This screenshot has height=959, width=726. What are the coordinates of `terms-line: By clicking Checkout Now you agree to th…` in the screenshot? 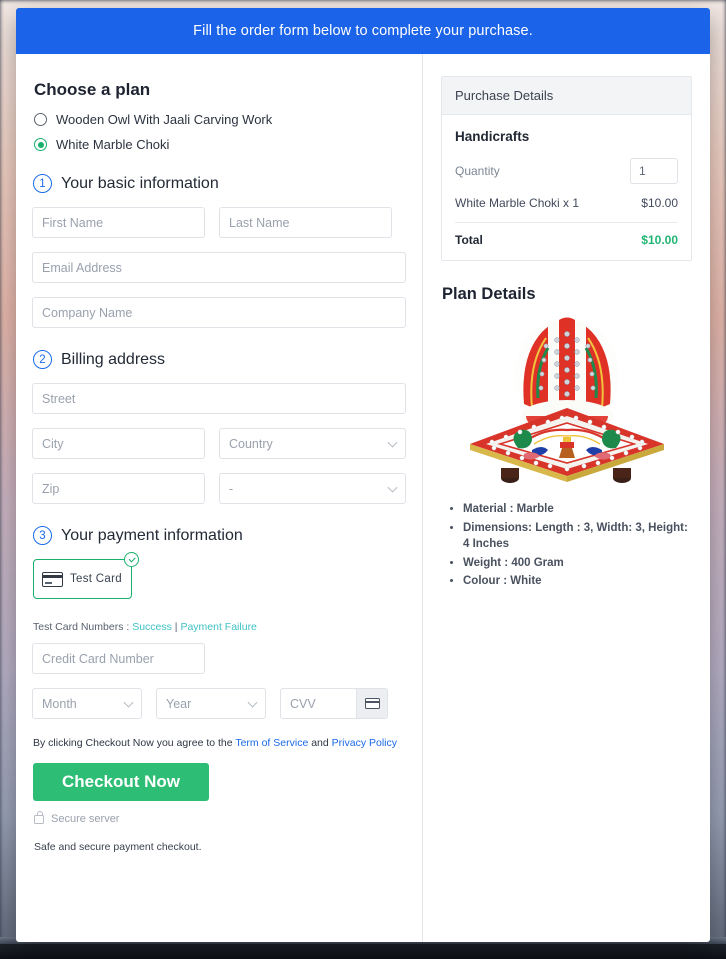 It's located at (219, 743).